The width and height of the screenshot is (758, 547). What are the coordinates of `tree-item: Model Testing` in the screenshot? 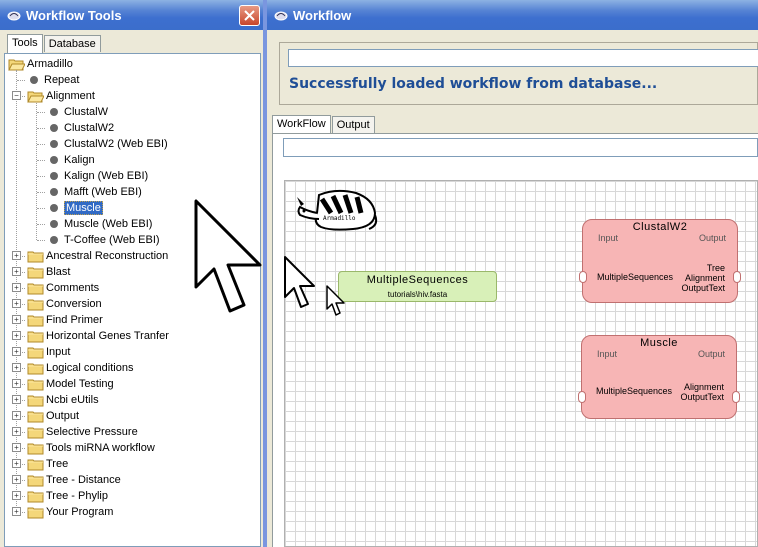 It's located at (70, 384).